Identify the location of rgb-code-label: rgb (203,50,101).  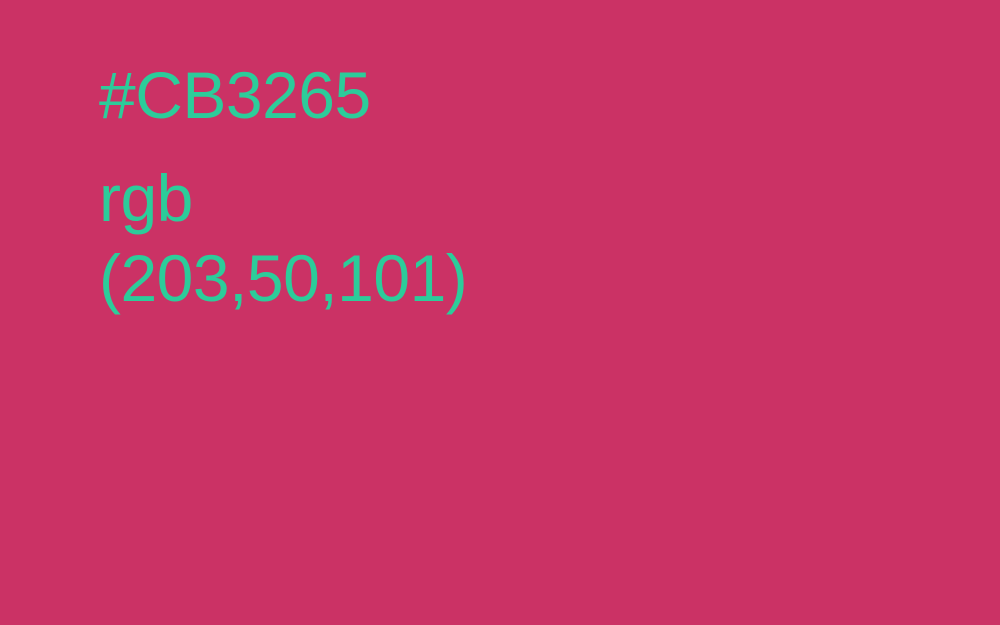
(283, 238).